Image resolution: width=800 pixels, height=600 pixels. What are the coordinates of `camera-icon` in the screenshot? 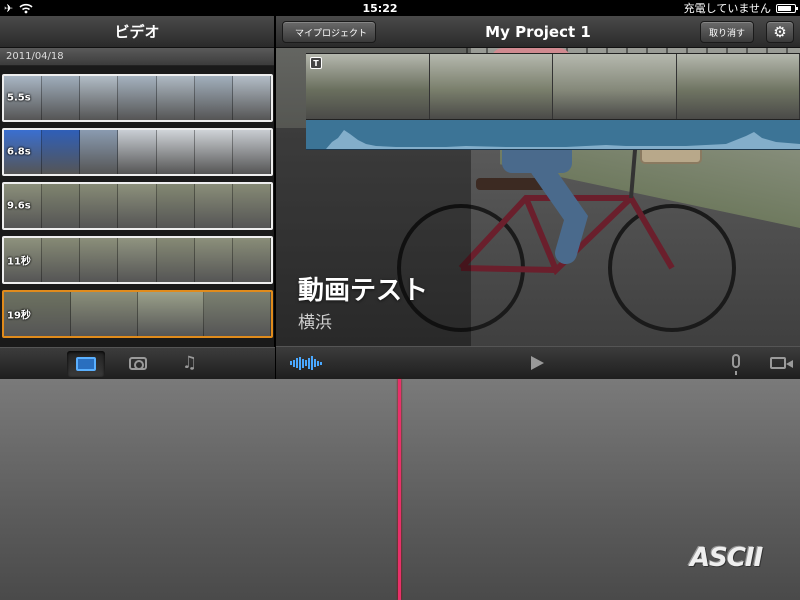 It's located at (137, 363).